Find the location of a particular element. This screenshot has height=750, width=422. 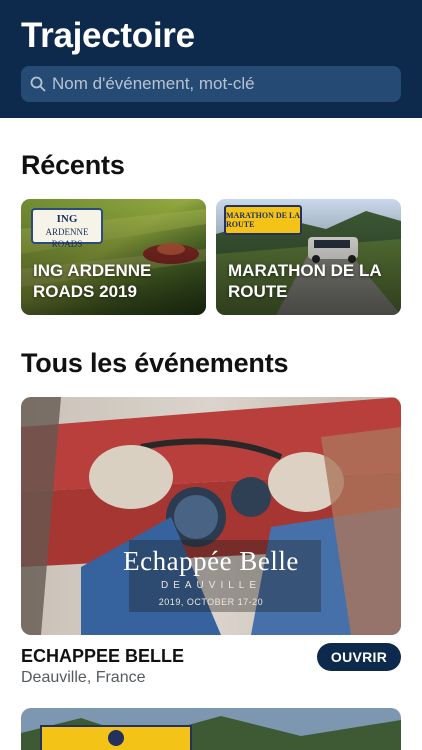

search-bar: Nom d'événement, mot-clé is located at coordinates (211, 84).